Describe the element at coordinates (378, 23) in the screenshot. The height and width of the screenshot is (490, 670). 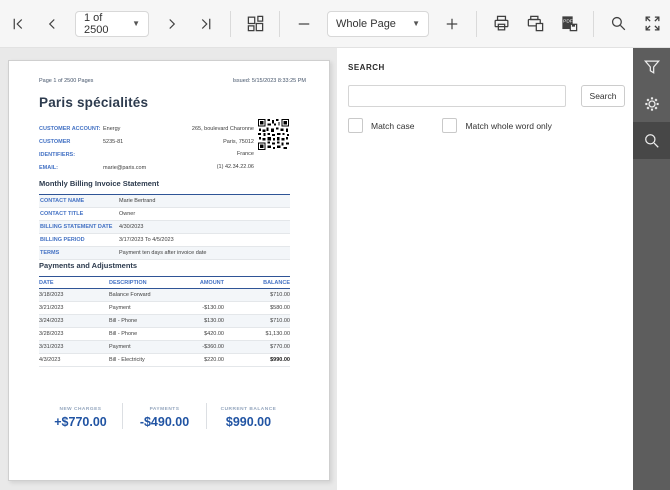
I see `zoom-level-combo: Whole Page ▼` at that location.